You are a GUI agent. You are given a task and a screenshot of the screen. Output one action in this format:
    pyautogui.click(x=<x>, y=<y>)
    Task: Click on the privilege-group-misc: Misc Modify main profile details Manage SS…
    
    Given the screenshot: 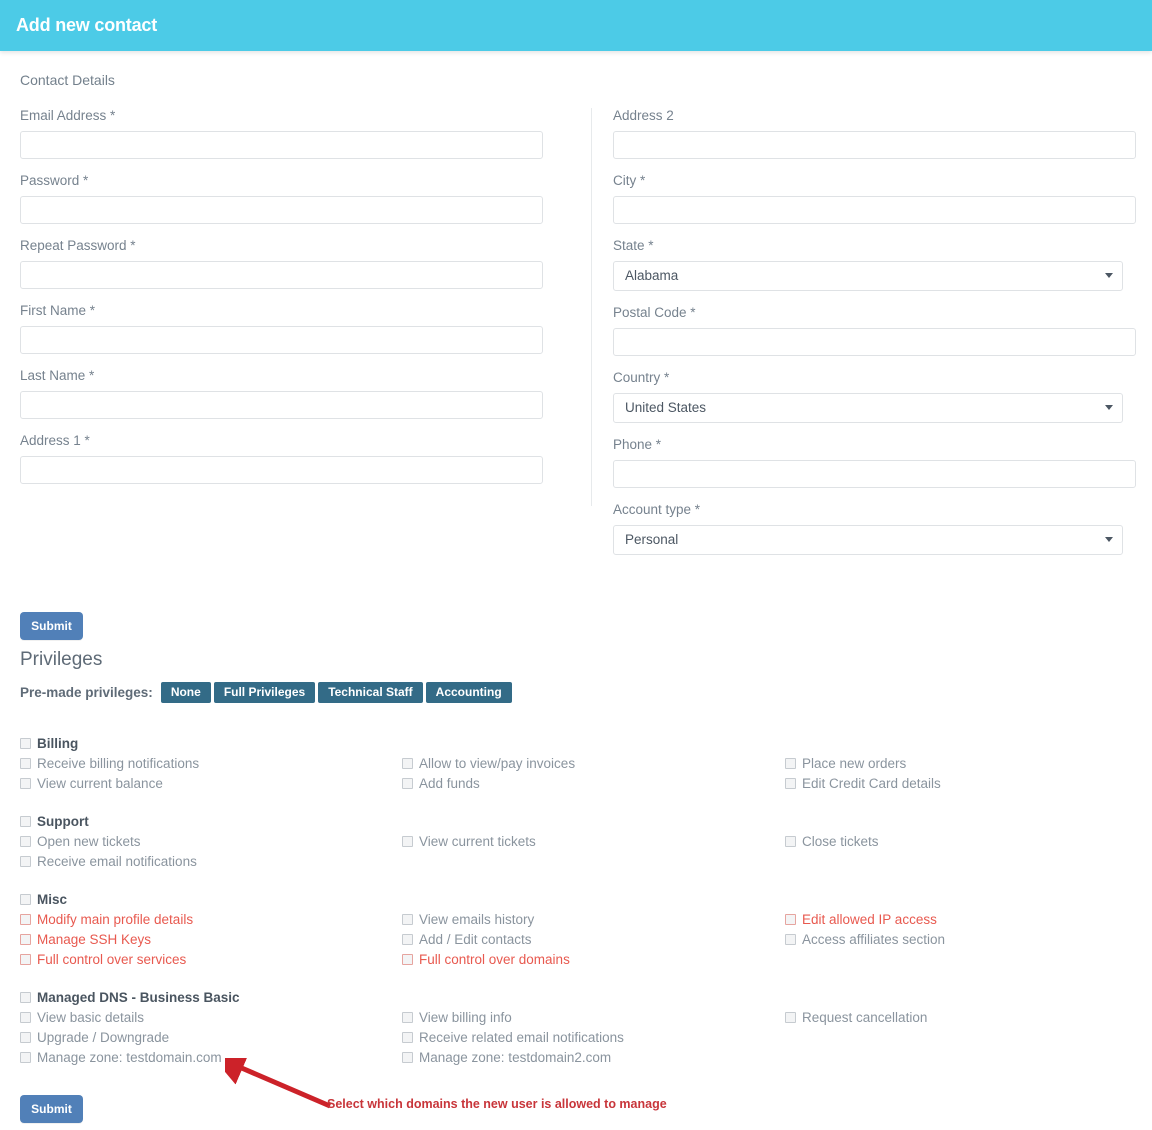 What is the action you would take?
    pyautogui.click(x=576, y=932)
    